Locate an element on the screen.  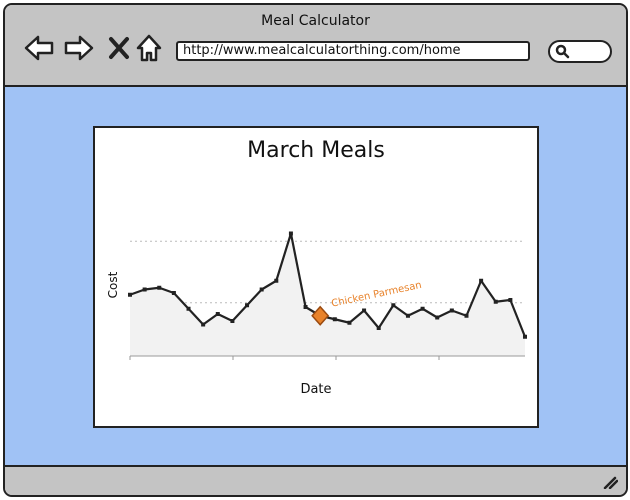
search-input is located at coordinates (580, 51).